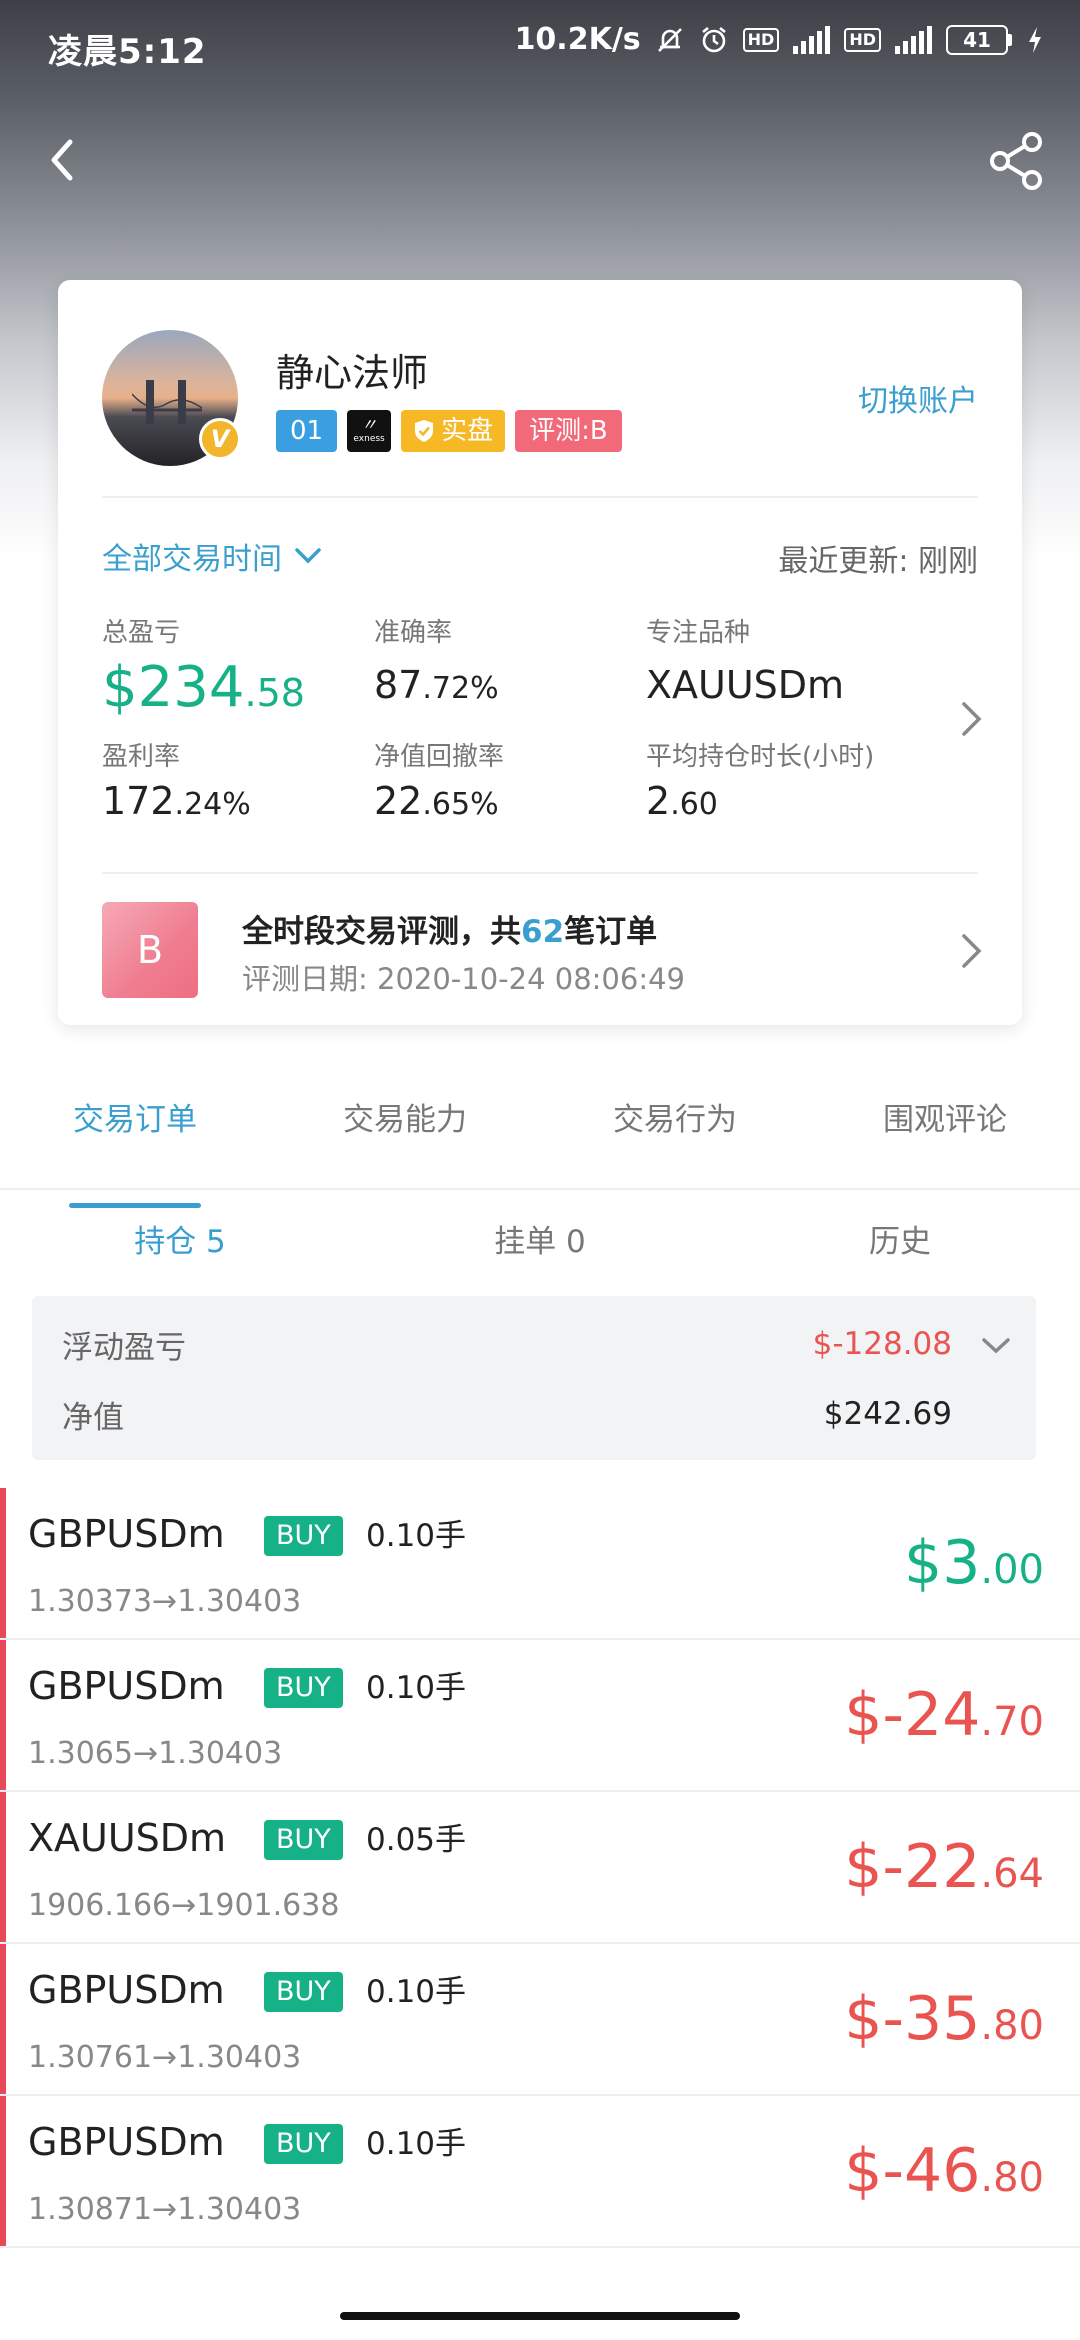  I want to click on hd-icon: HD, so click(761, 39).